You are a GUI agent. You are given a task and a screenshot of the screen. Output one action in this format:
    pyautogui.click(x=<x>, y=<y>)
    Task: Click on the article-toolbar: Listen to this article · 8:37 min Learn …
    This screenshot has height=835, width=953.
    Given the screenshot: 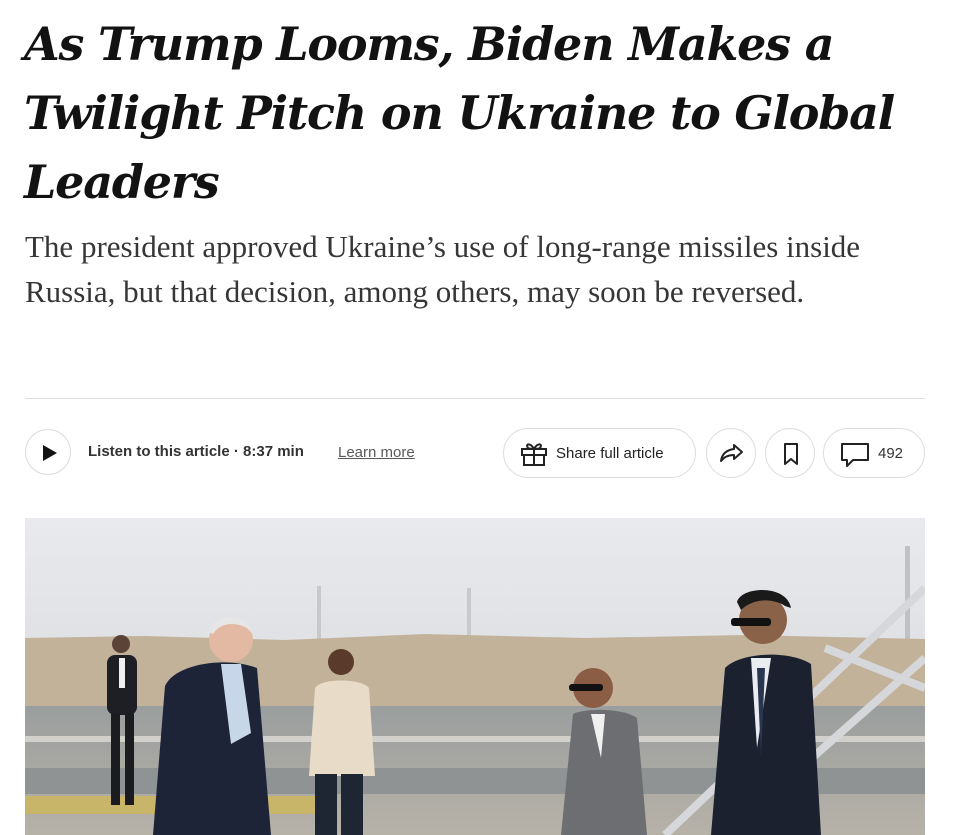 What is the action you would take?
    pyautogui.click(x=475, y=454)
    